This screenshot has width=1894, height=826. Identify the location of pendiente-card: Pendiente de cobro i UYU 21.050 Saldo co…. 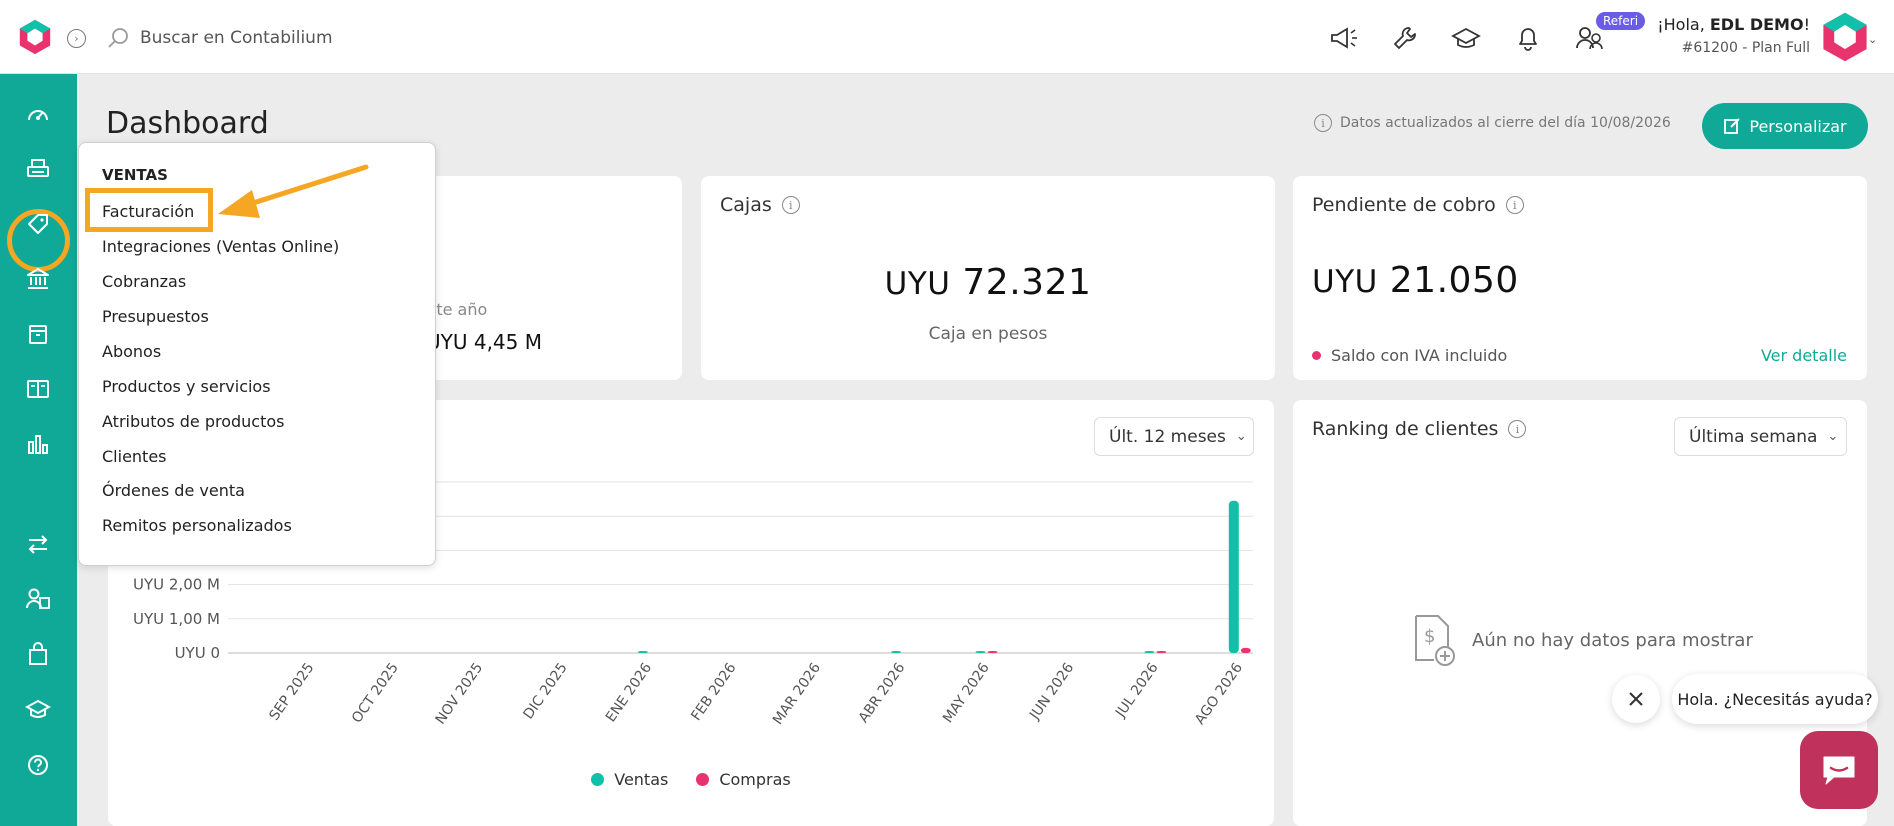
(1580, 278).